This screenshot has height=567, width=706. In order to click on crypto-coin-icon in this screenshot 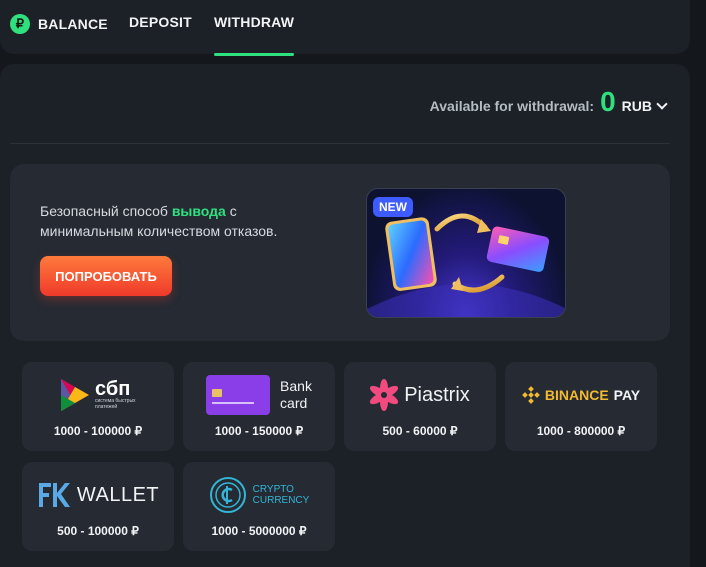, I will do `click(227, 495)`.